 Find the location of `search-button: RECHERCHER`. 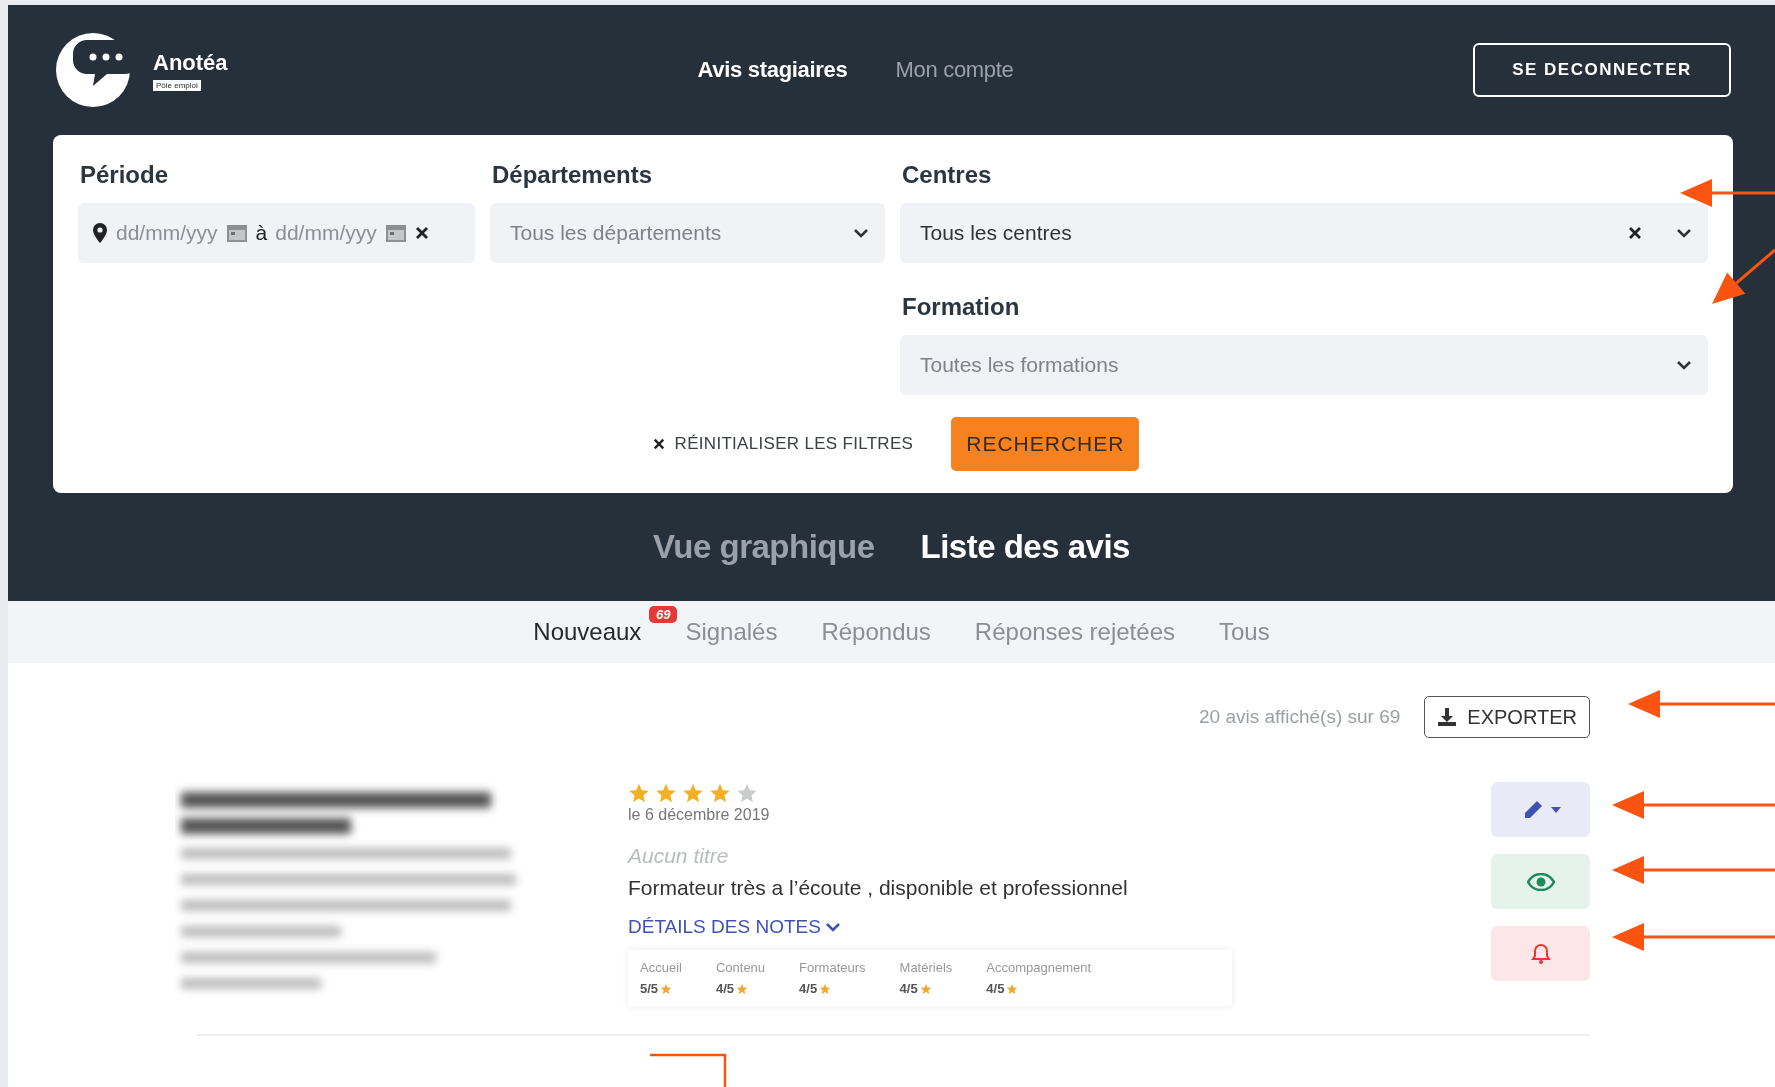

search-button: RECHERCHER is located at coordinates (1045, 444).